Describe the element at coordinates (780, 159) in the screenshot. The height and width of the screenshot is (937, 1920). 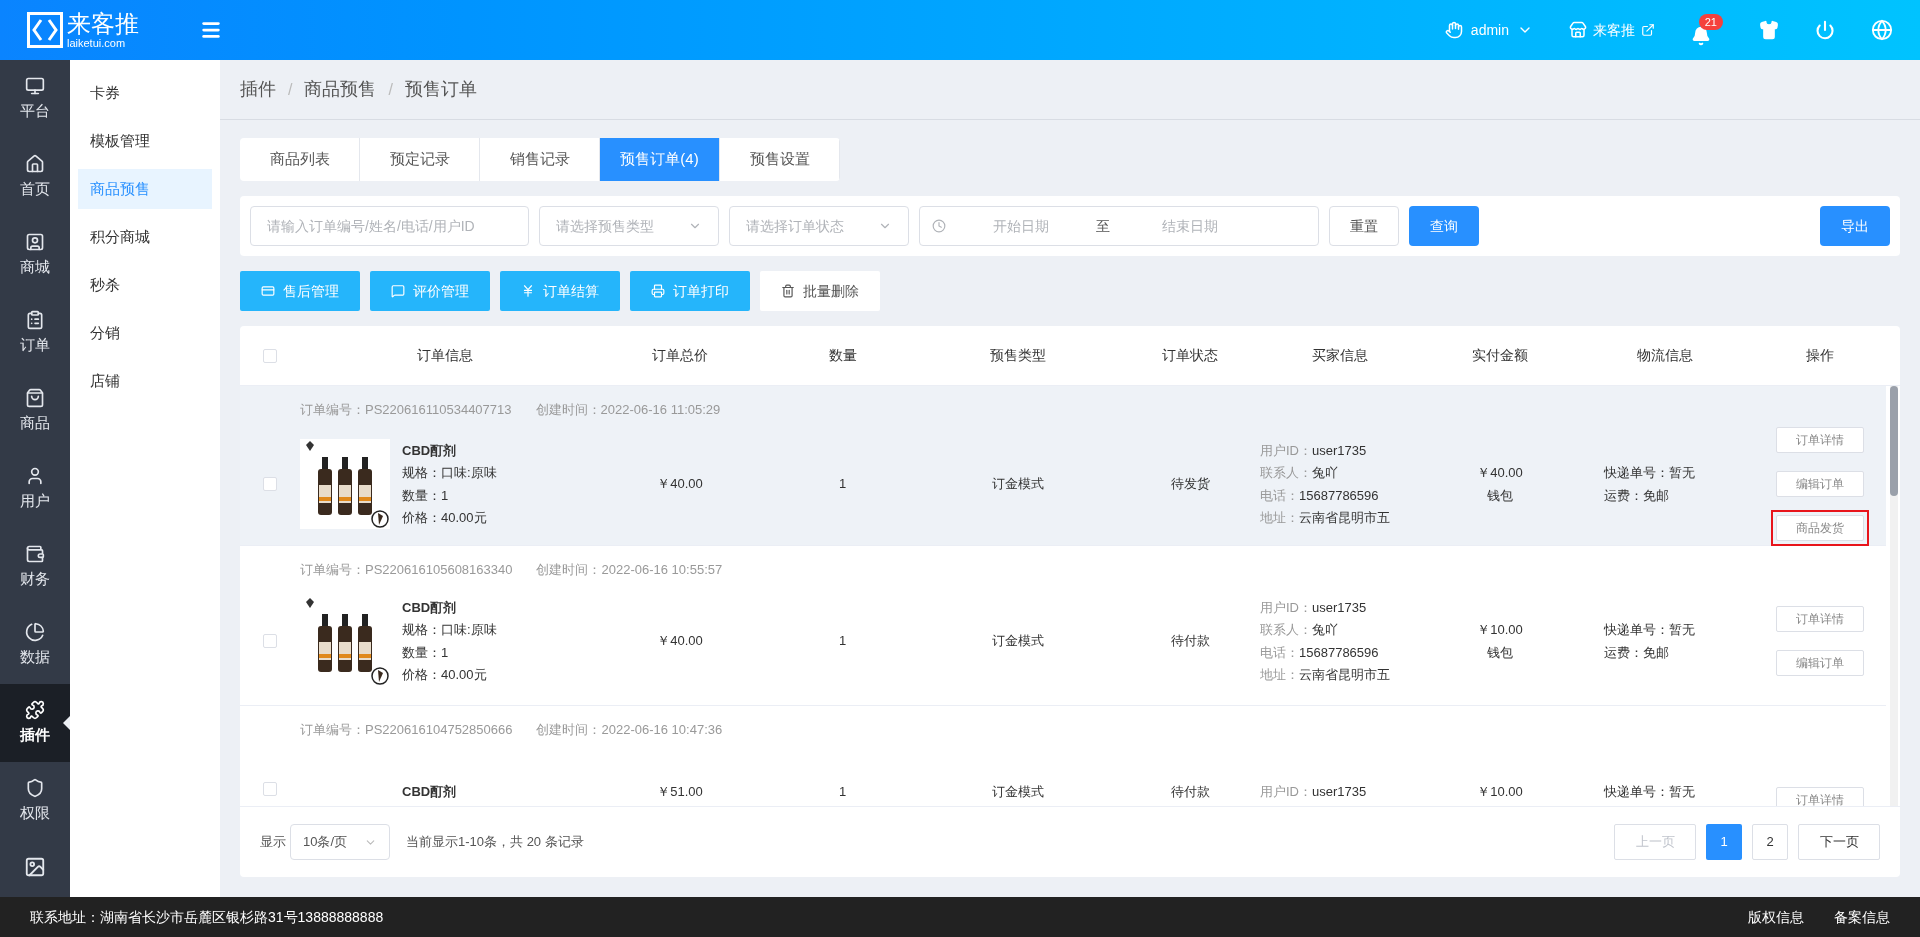
I see `tab: 预售设置` at that location.